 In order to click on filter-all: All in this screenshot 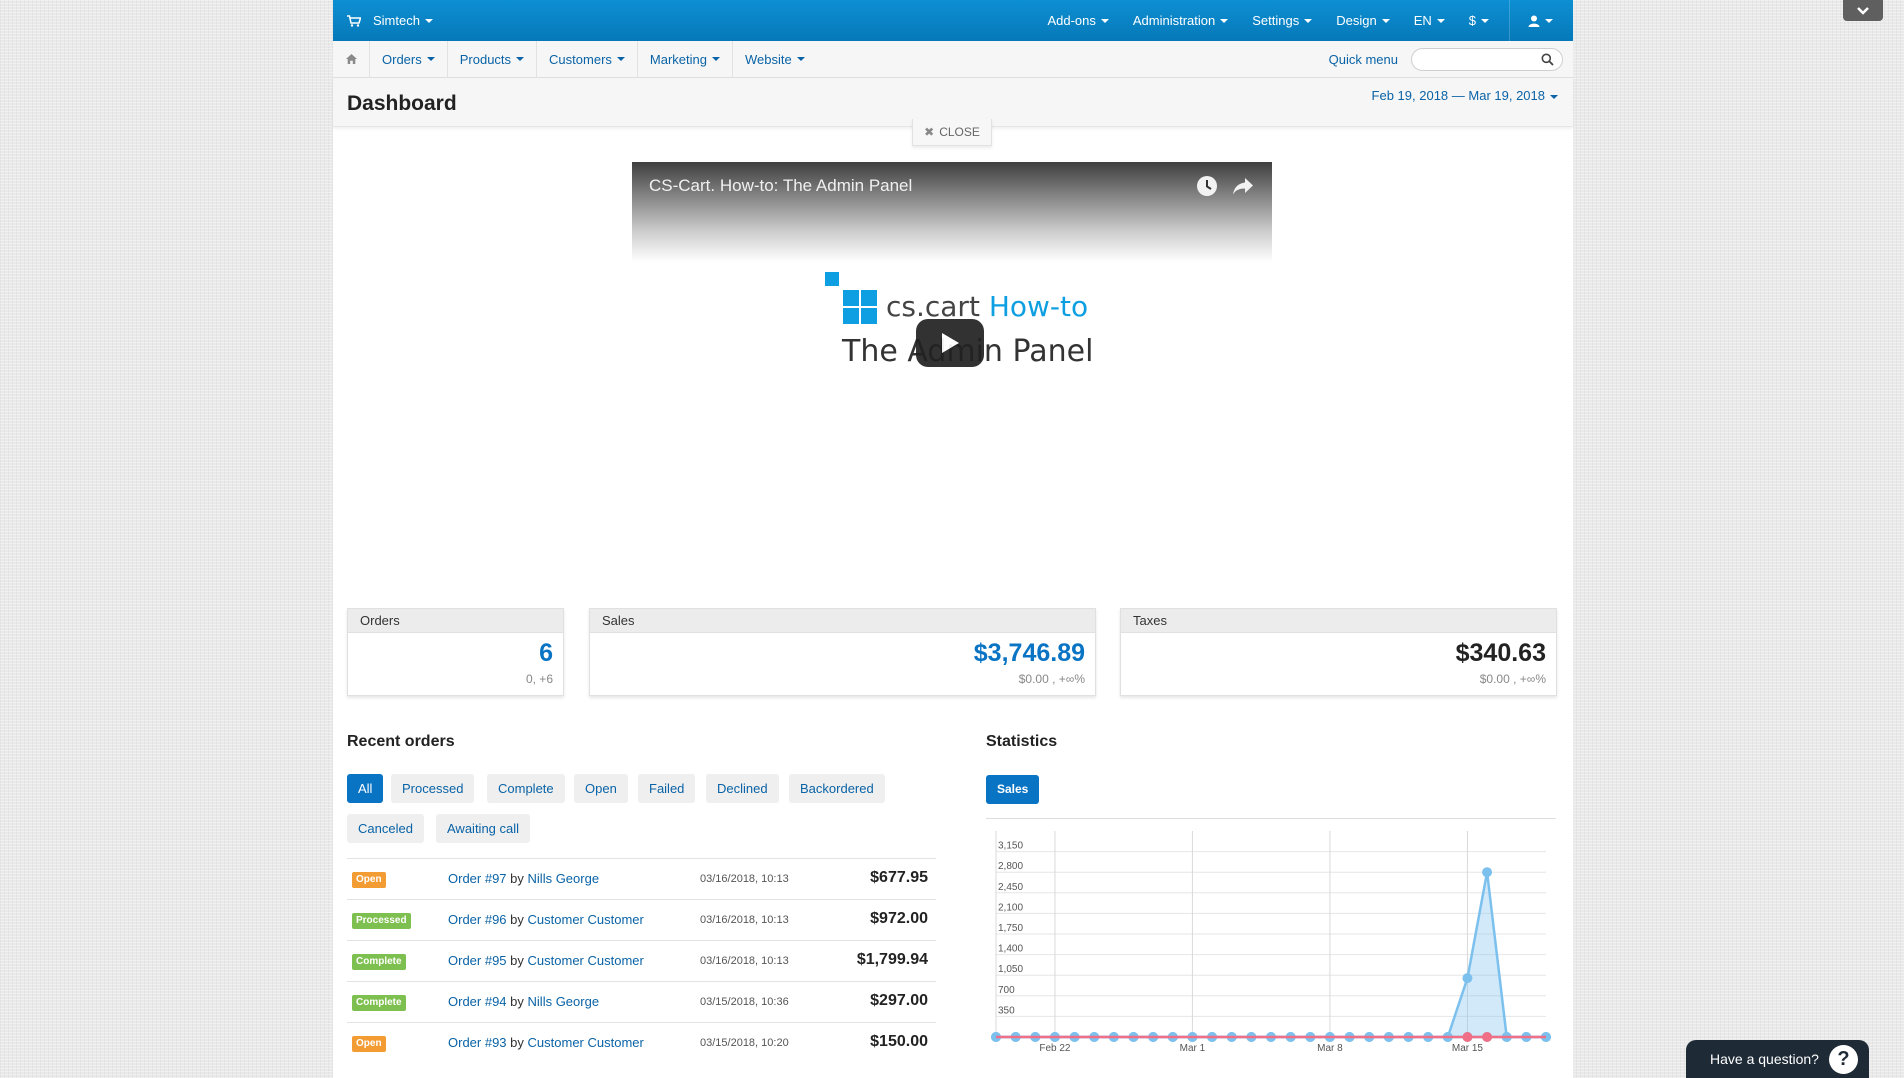, I will do `click(365, 788)`.